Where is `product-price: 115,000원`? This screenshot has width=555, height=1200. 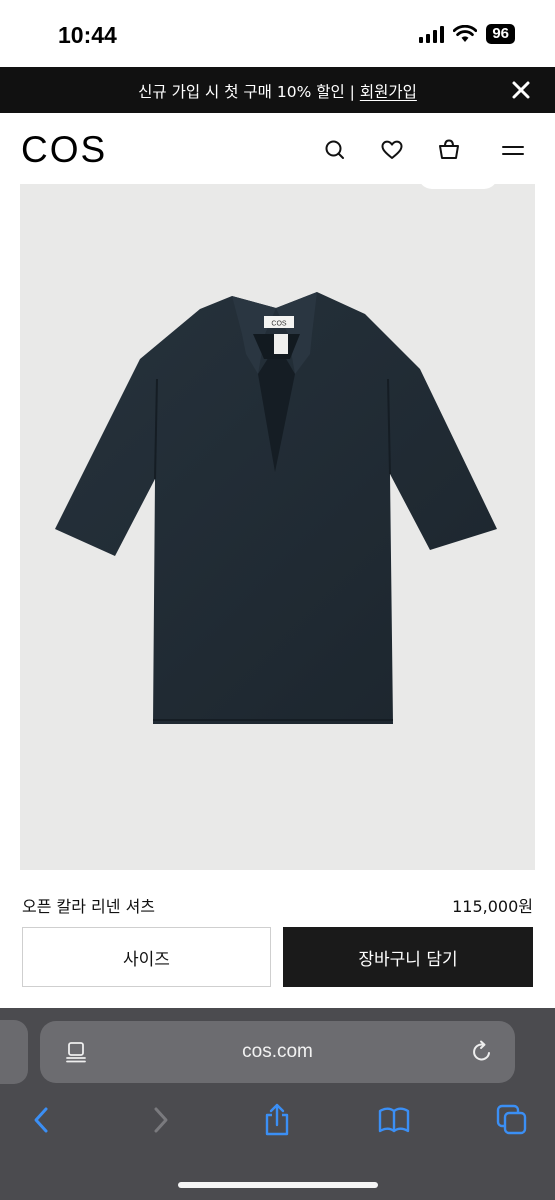 product-price: 115,000원 is located at coordinates (492, 906).